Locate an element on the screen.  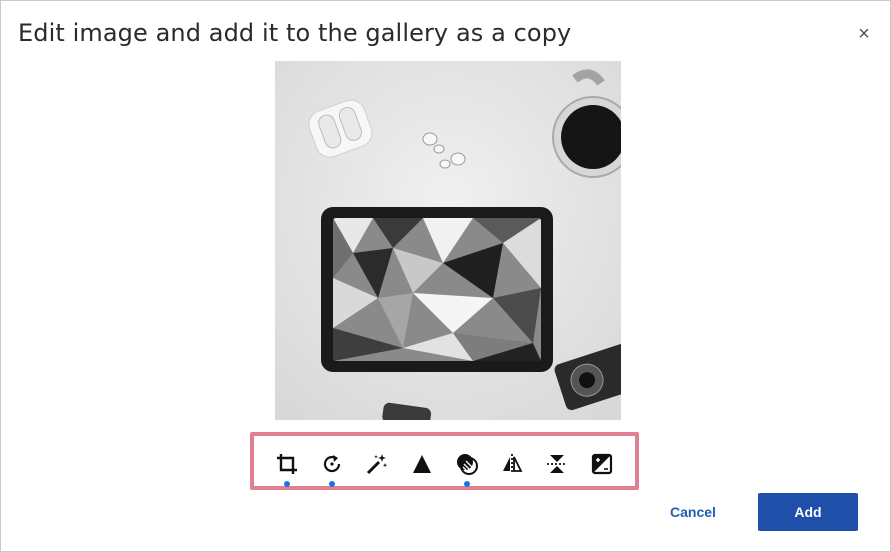
filter-button is located at coordinates (467, 469).